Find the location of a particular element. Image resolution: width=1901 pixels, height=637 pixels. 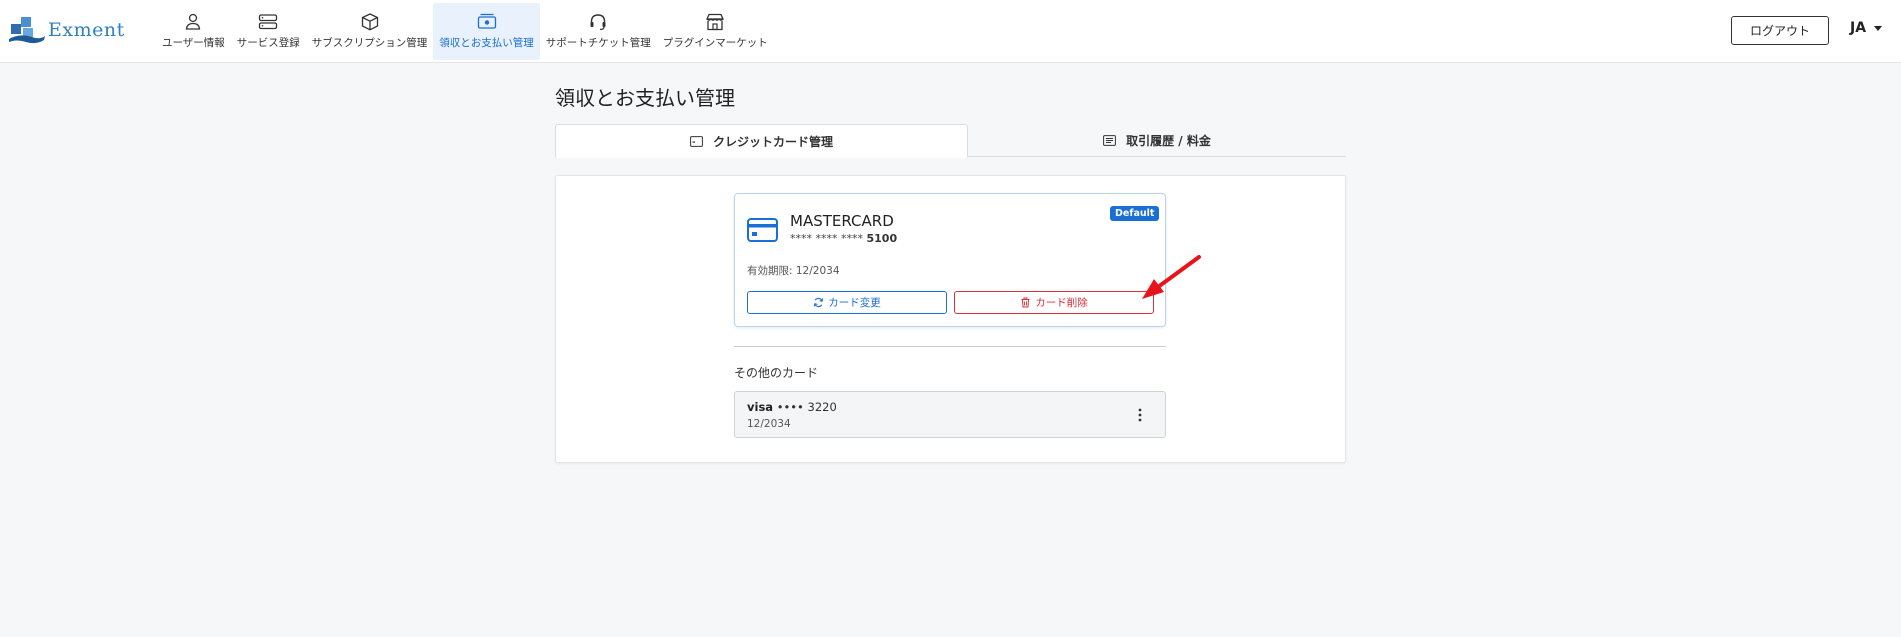

card-number-mask: **** **** **** is located at coordinates (826, 238).